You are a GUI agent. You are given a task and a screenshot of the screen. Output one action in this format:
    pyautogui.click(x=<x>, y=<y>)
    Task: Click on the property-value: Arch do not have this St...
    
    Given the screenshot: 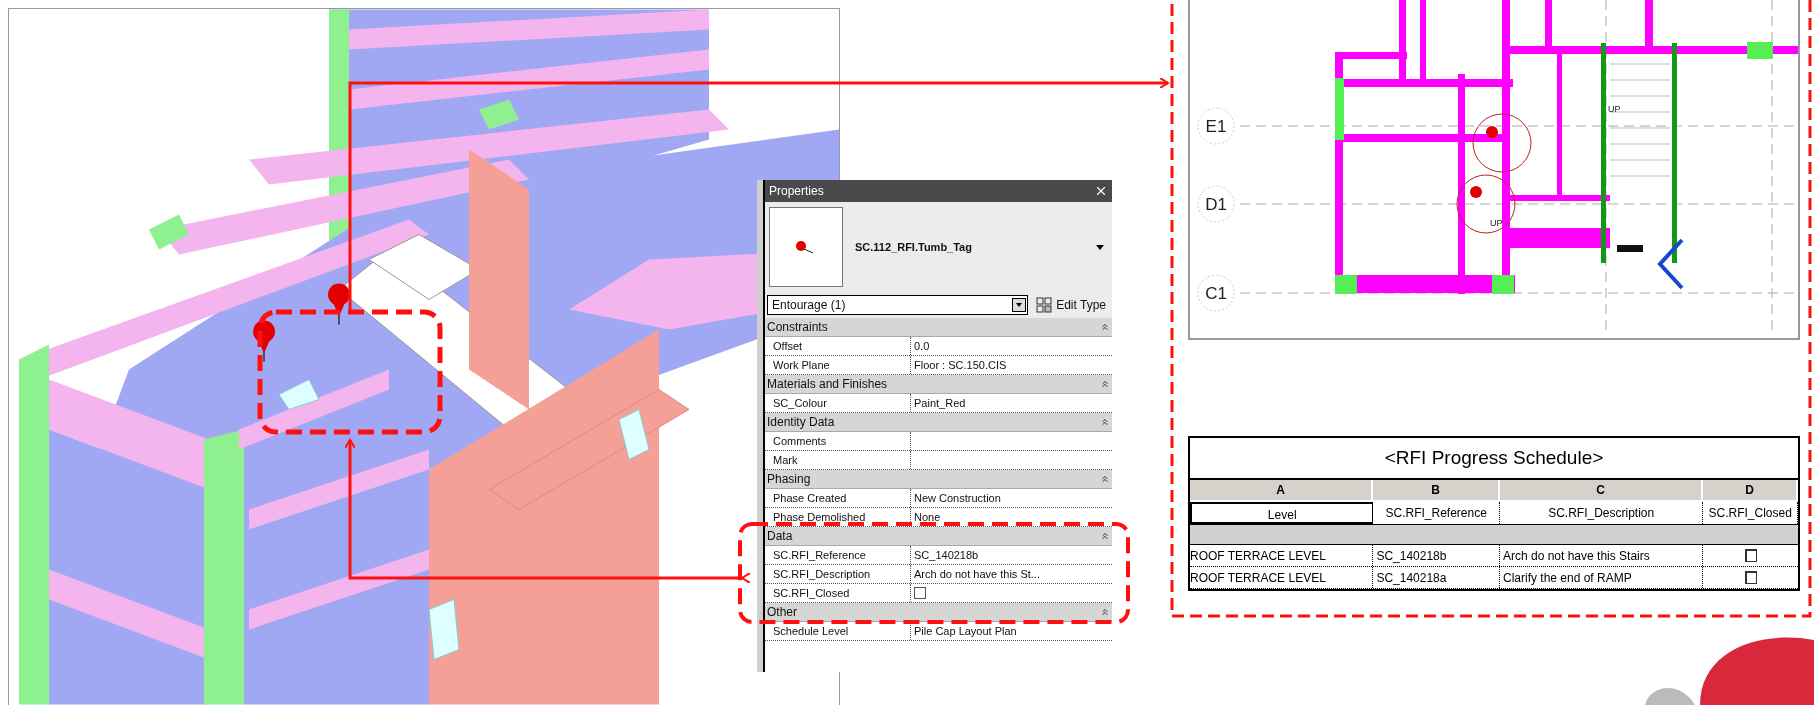 What is the action you would take?
    pyautogui.click(x=975, y=574)
    